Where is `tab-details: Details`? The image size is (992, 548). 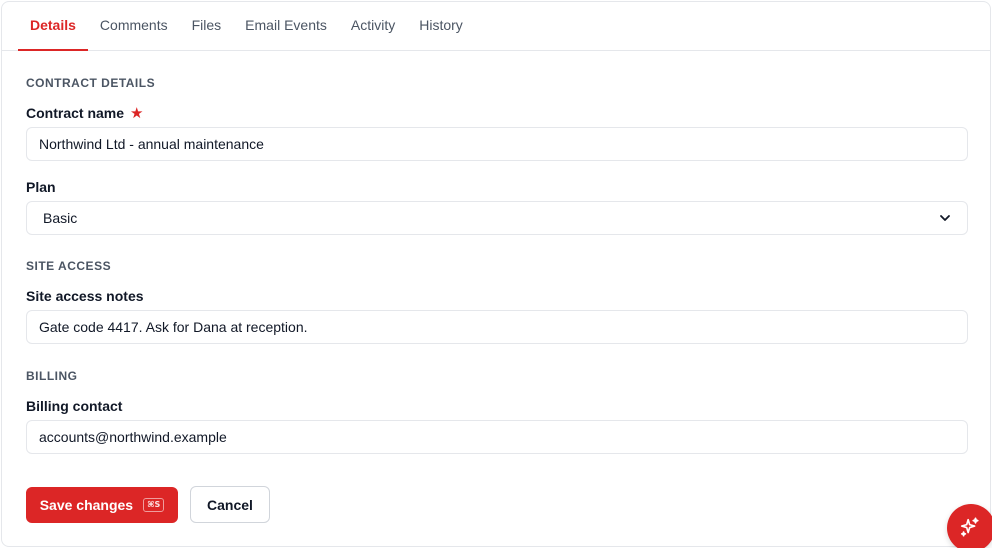
tab-details: Details is located at coordinates (53, 26).